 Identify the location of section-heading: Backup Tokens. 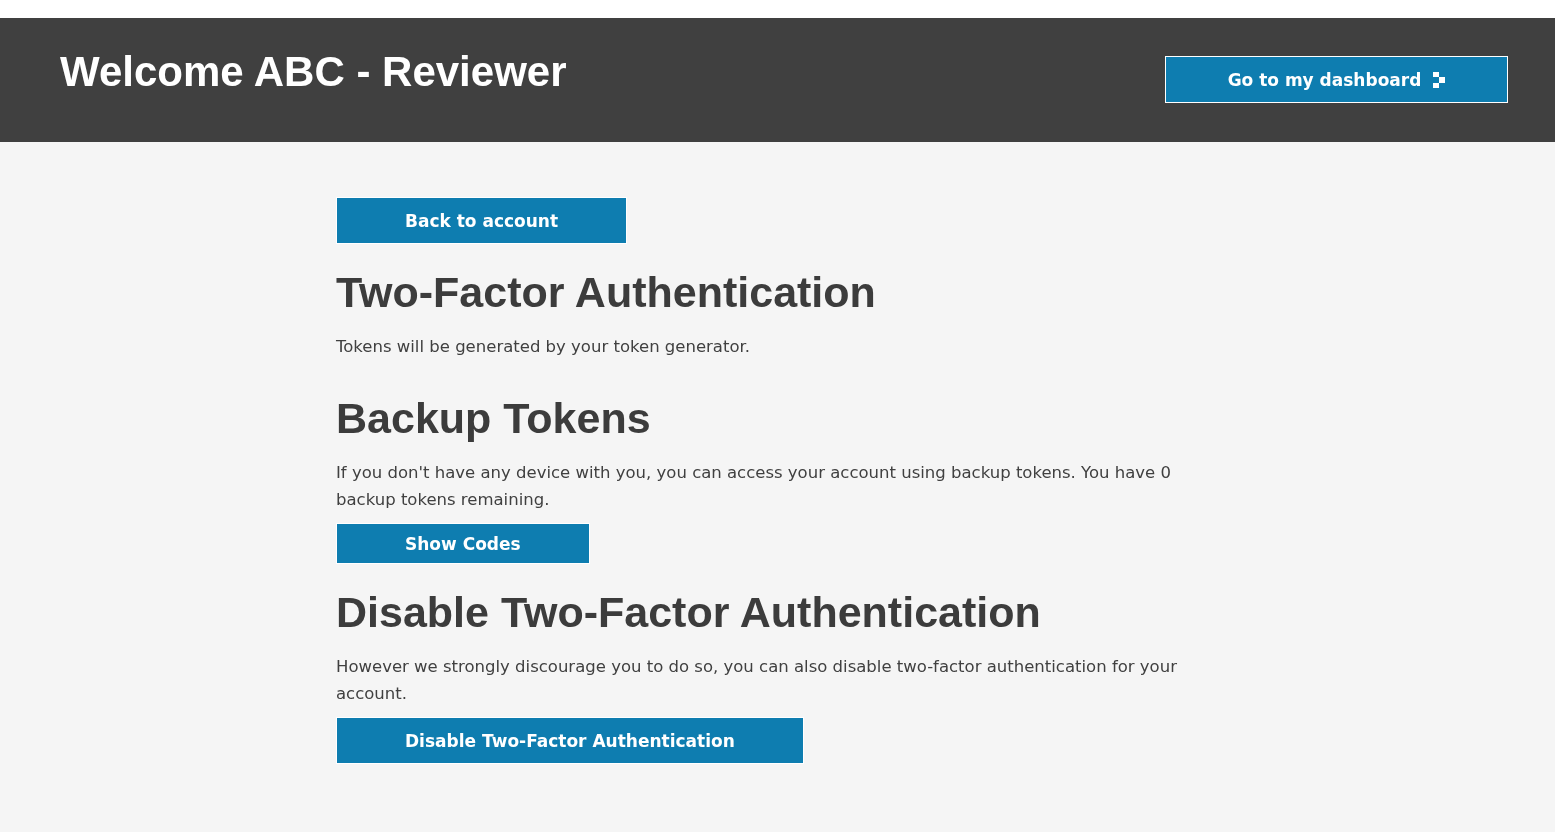
(493, 418).